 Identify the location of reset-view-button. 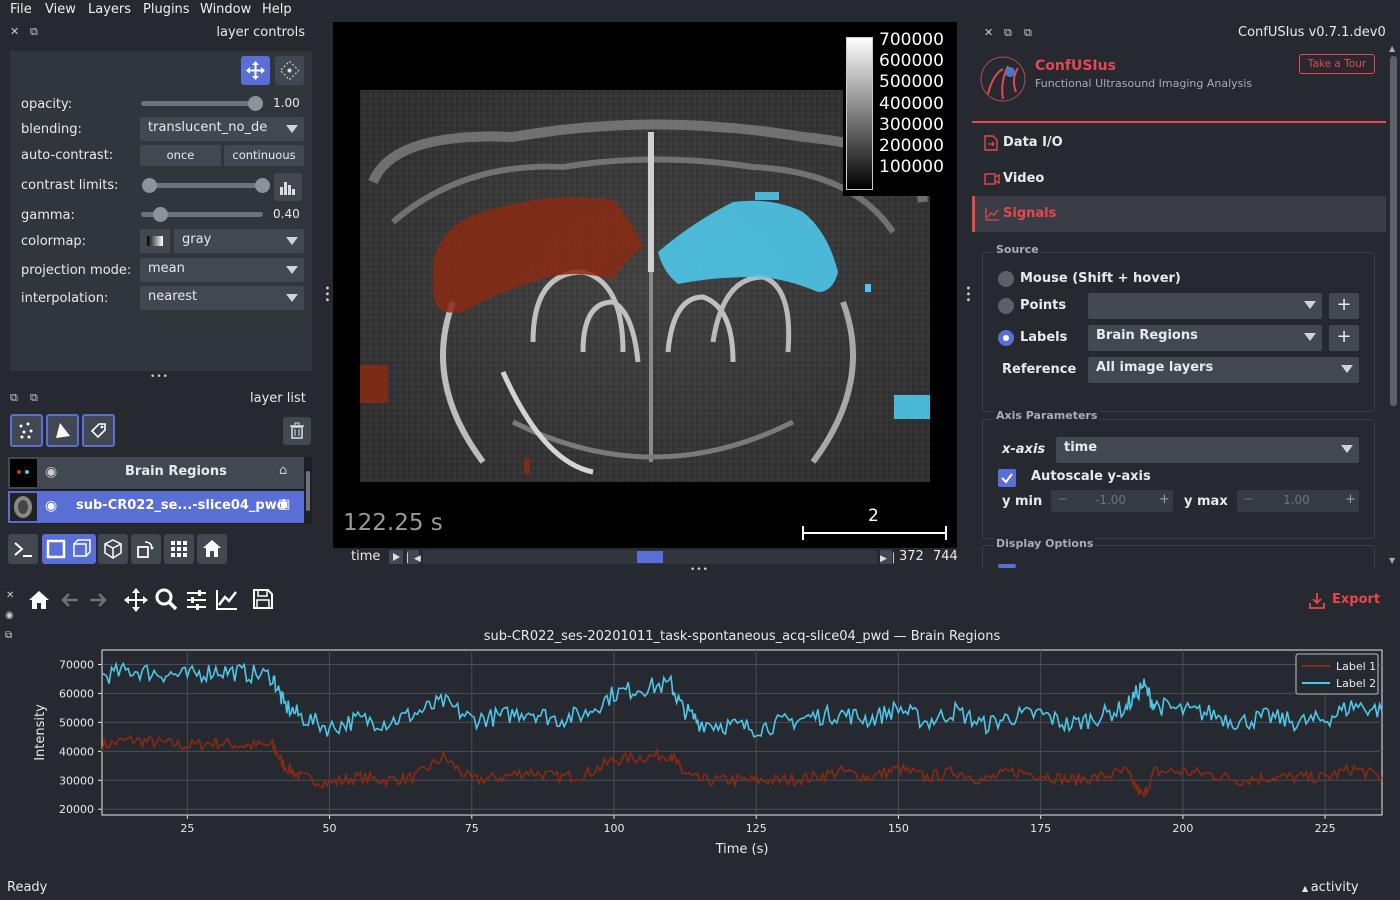
(212, 549).